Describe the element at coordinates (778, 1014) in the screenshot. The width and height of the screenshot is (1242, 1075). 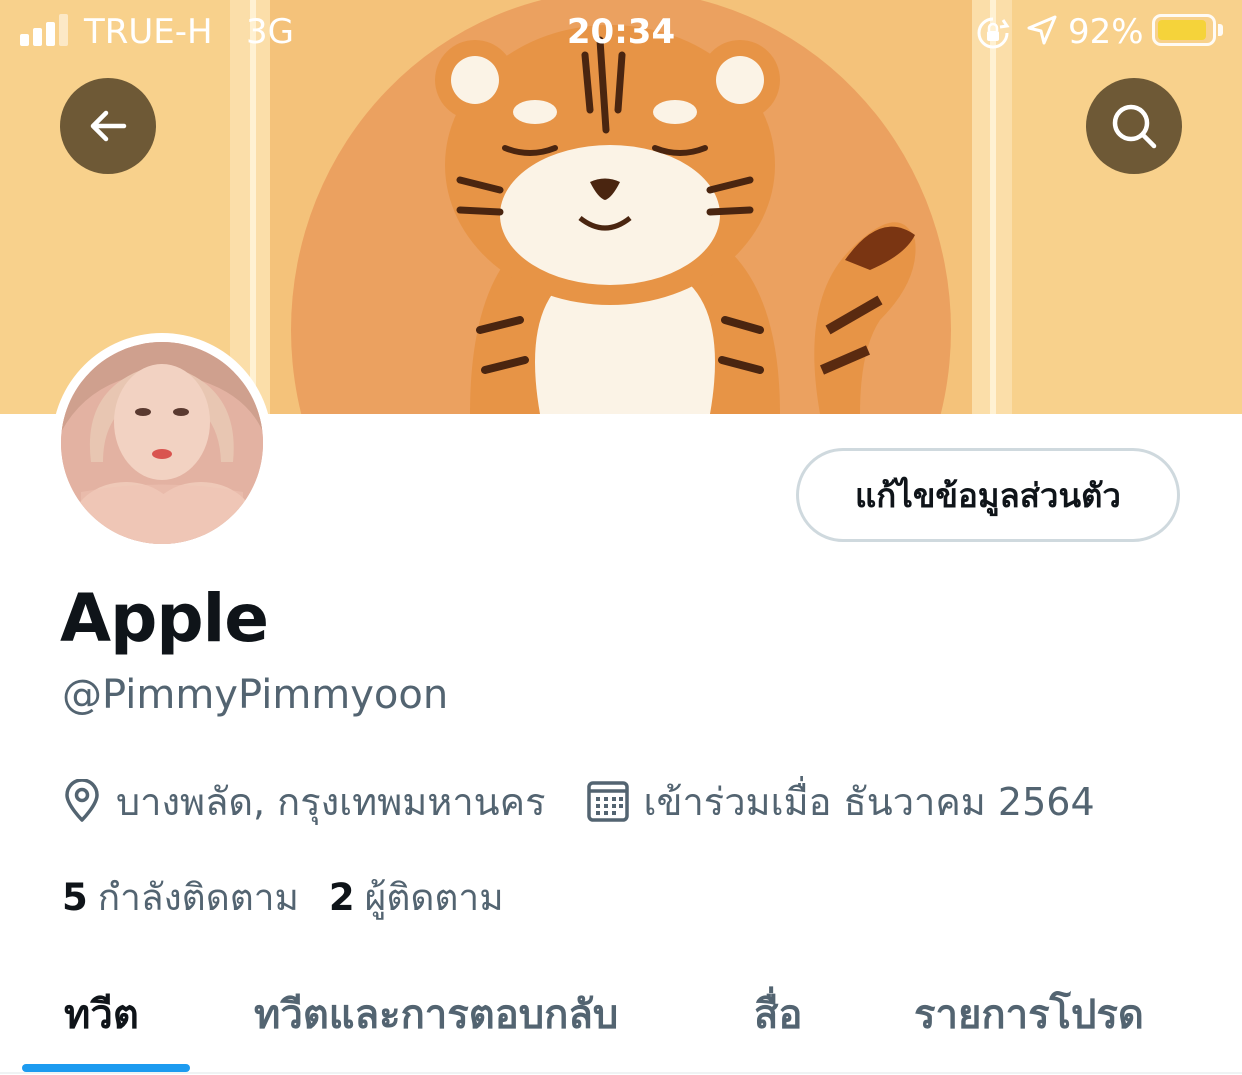
I see `tab-media: สื่อ` at that location.